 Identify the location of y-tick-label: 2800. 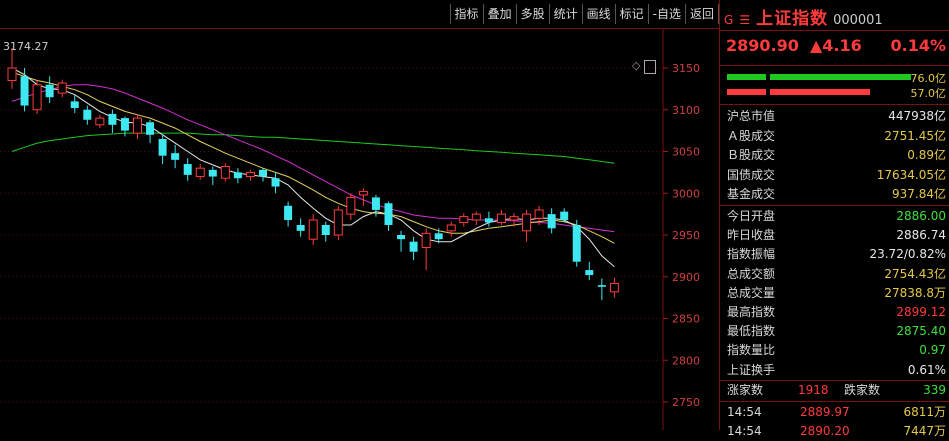
(686, 360).